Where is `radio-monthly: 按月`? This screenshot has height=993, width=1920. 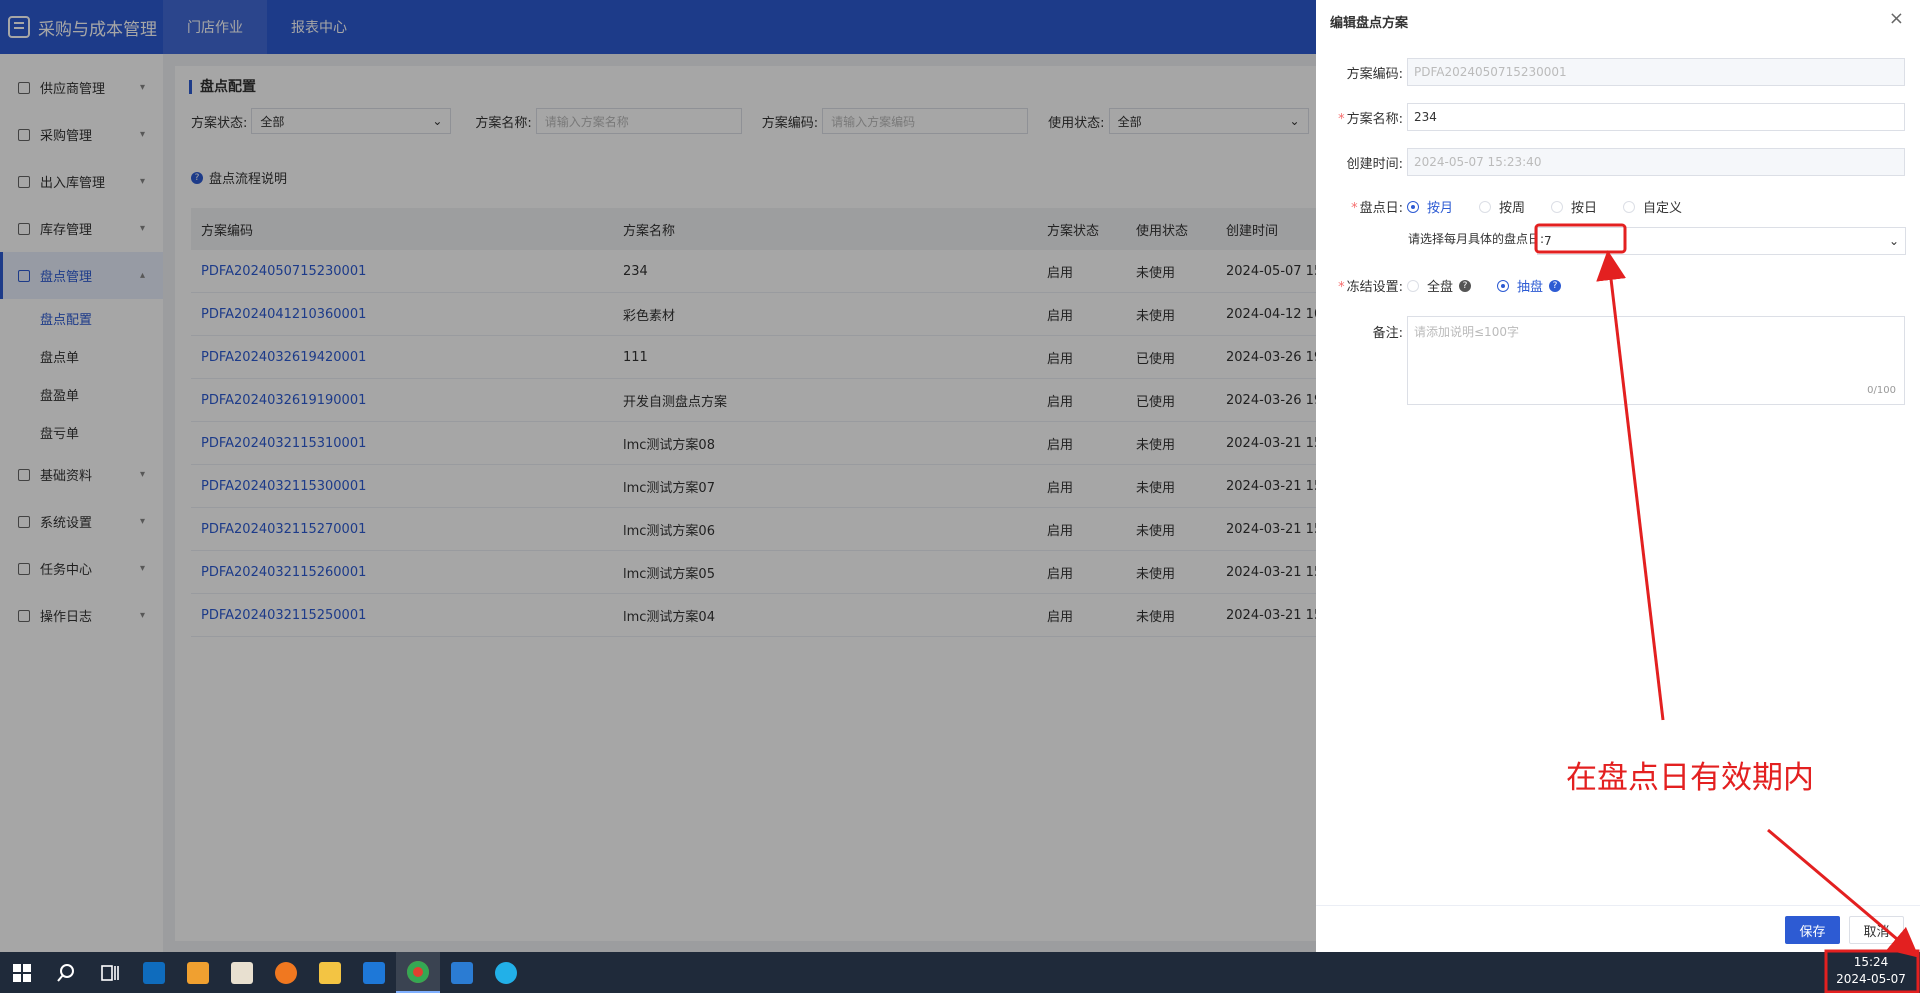
radio-monthly: 按月 is located at coordinates (1430, 206).